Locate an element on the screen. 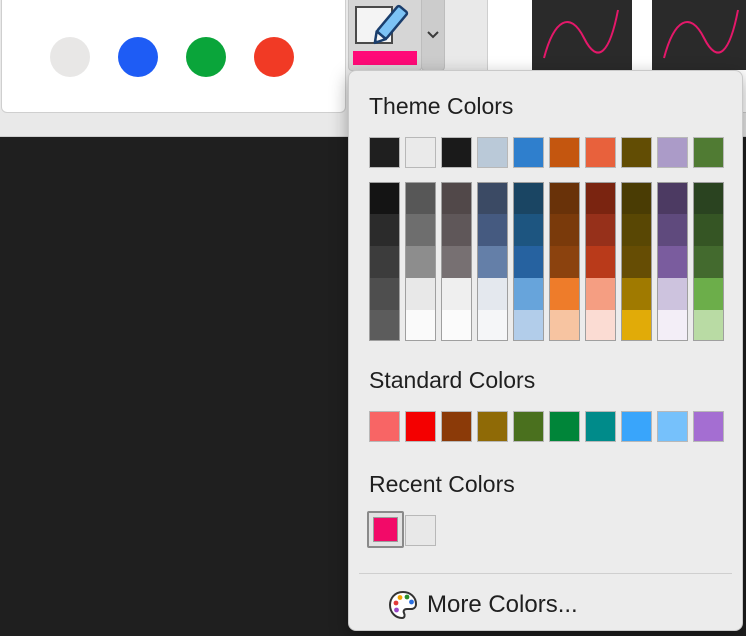  theme-colors-heading: Theme Colors is located at coordinates (441, 106).